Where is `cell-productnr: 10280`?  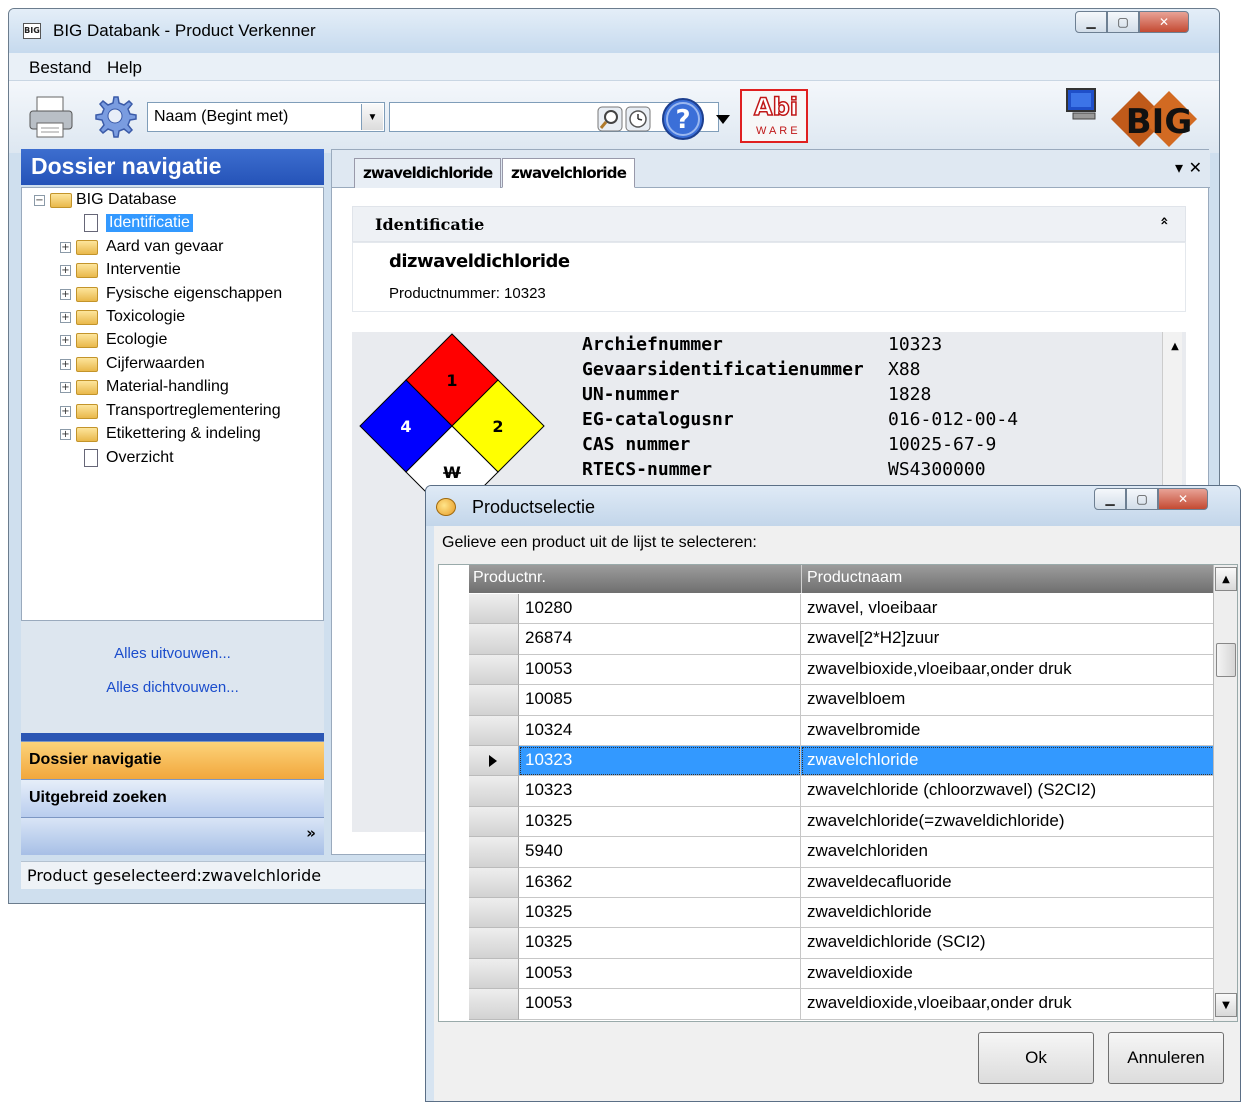 cell-productnr: 10280 is located at coordinates (660, 609).